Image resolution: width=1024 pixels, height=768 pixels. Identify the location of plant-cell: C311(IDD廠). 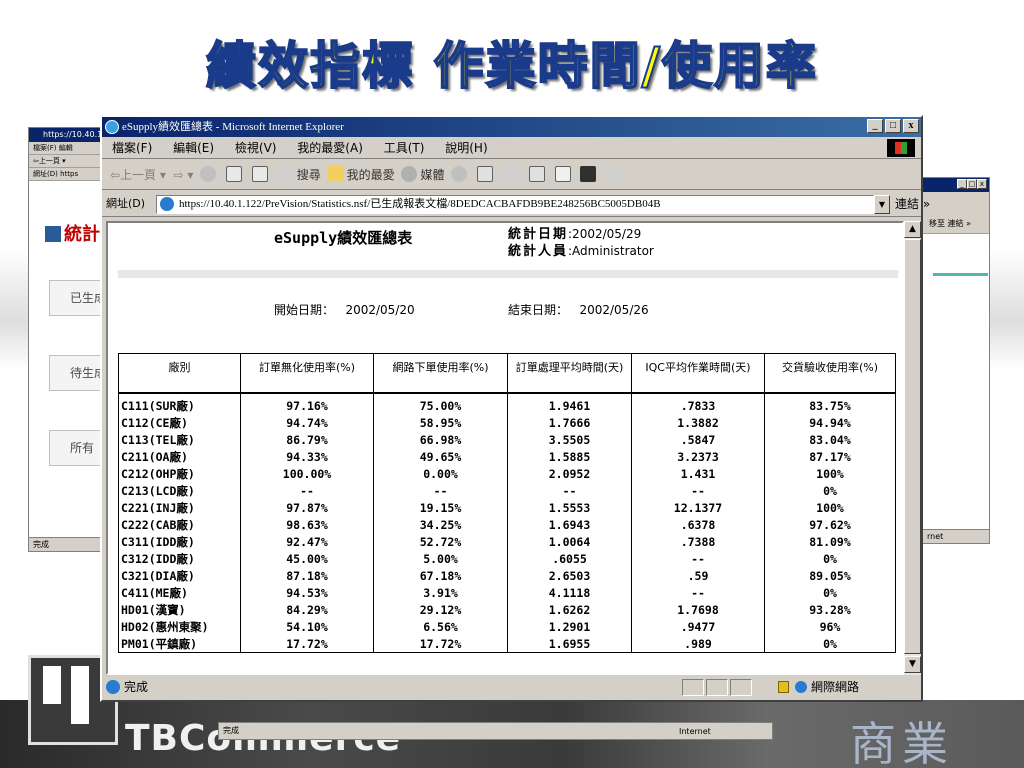
(180, 541).